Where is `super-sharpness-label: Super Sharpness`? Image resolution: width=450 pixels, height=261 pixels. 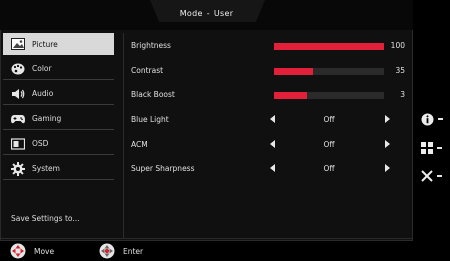 super-sharpness-label: Super Sharpness is located at coordinates (163, 168).